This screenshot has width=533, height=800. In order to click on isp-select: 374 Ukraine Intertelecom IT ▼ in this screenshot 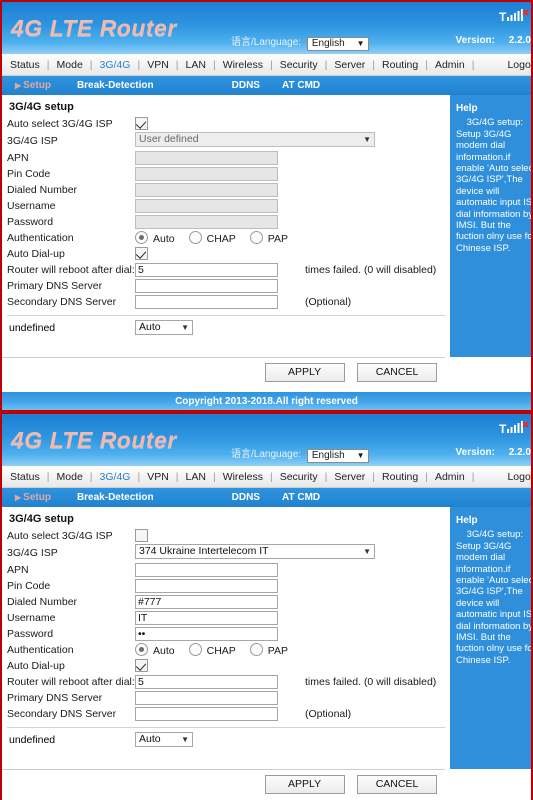, I will do `click(255, 551)`.